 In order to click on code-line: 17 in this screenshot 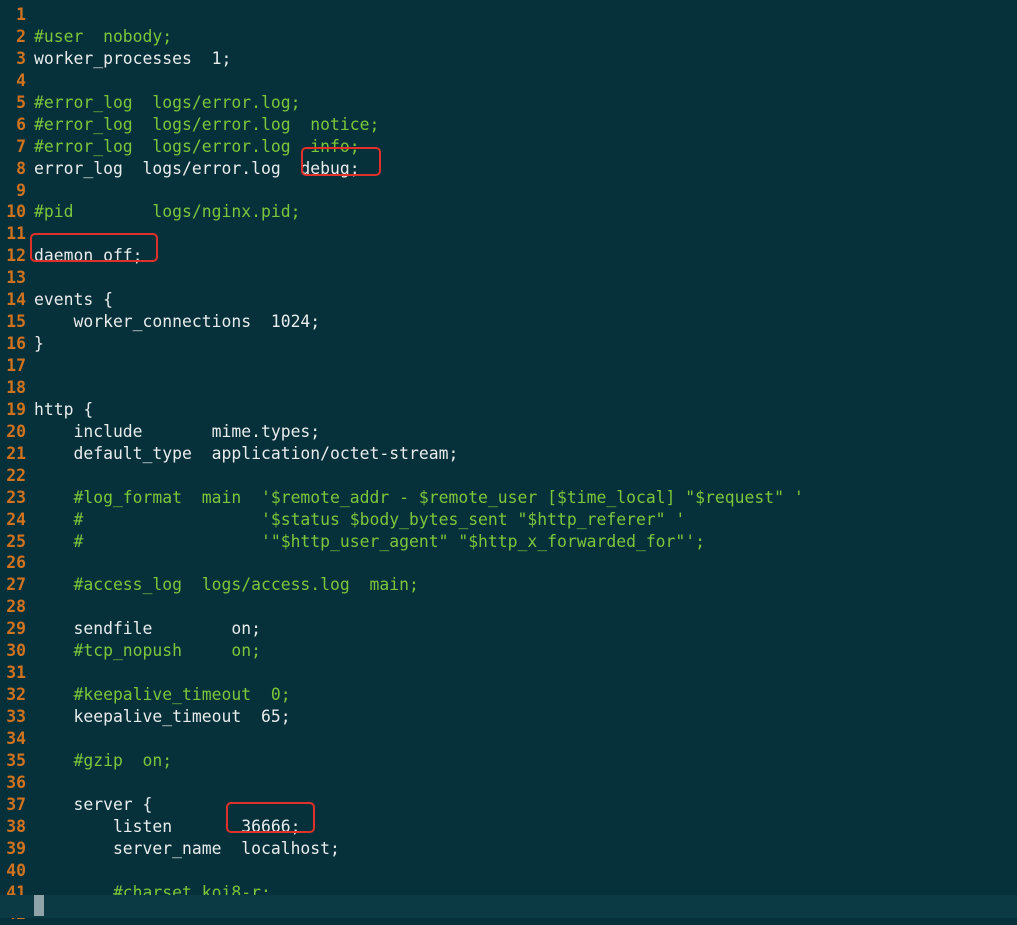, I will do `click(508, 366)`.